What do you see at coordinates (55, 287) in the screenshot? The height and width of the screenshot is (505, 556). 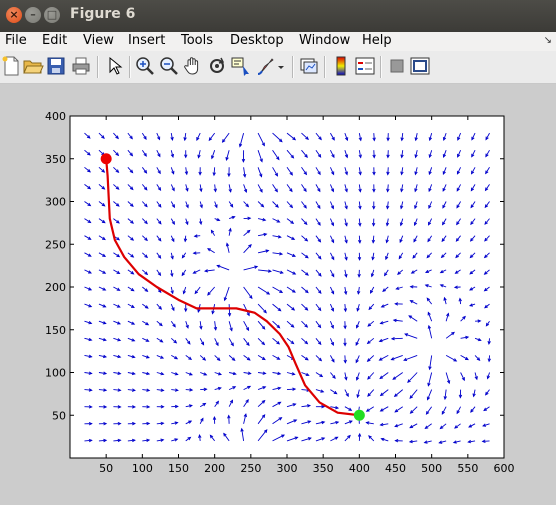 I see `y-tick-label: 200` at bounding box center [55, 287].